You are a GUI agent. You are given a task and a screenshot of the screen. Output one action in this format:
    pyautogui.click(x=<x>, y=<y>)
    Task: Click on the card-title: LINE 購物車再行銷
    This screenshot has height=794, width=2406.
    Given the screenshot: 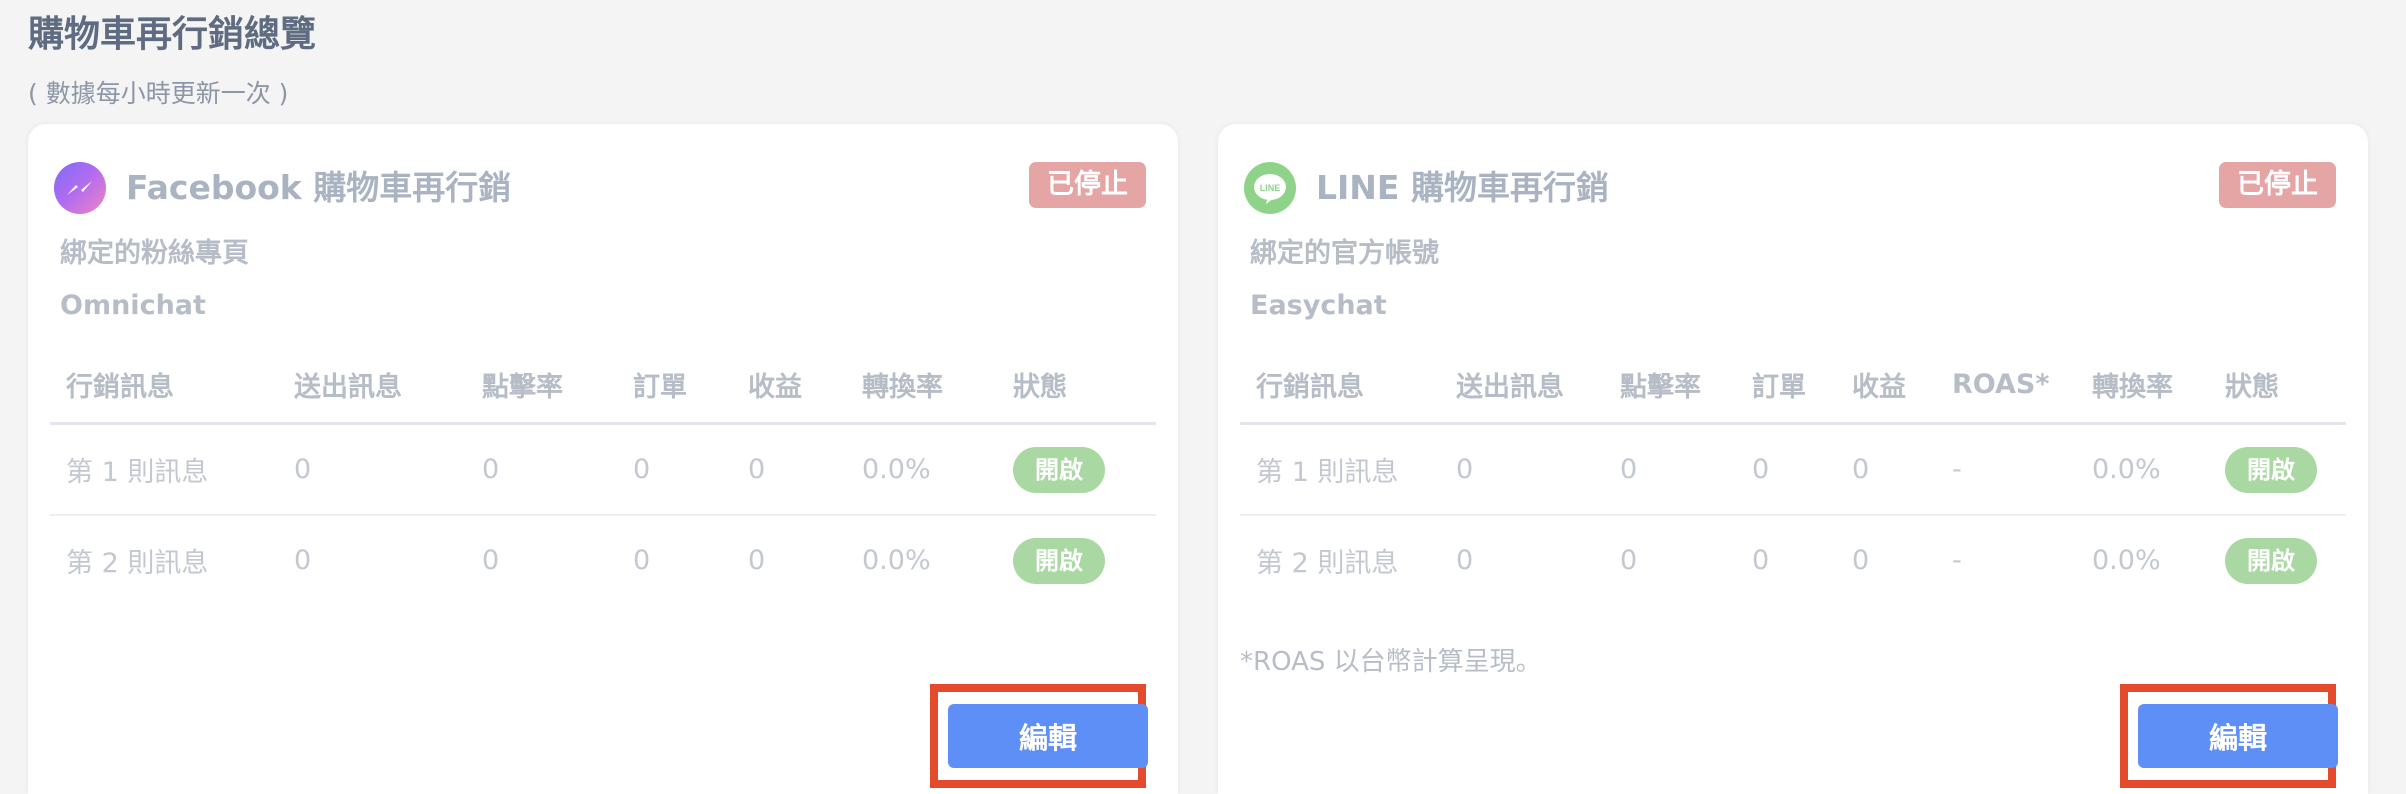 What is the action you would take?
    pyautogui.click(x=1462, y=187)
    